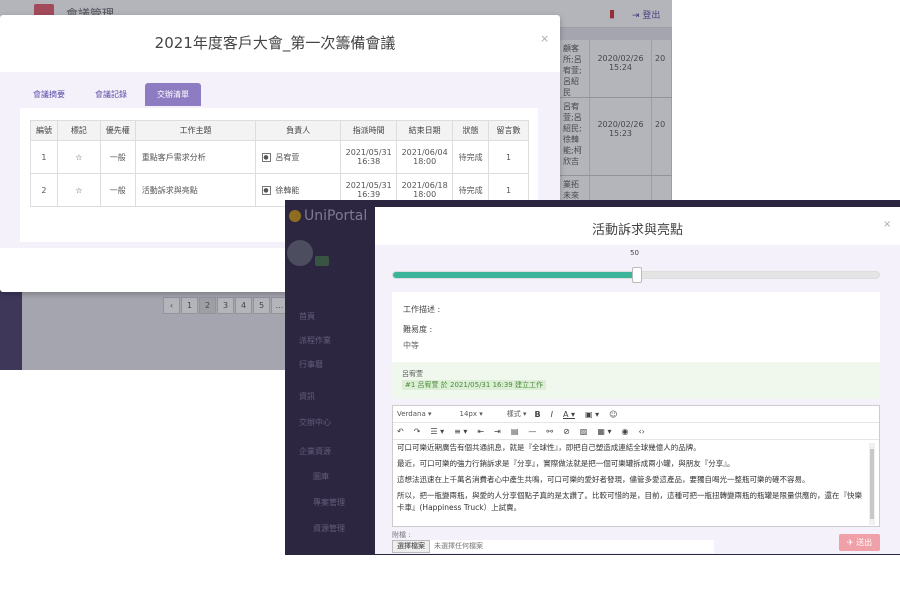 Image resolution: width=900 pixels, height=615 pixels. What do you see at coordinates (471, 157) in the screenshot?
I see `task-status: 待完成` at bounding box center [471, 157].